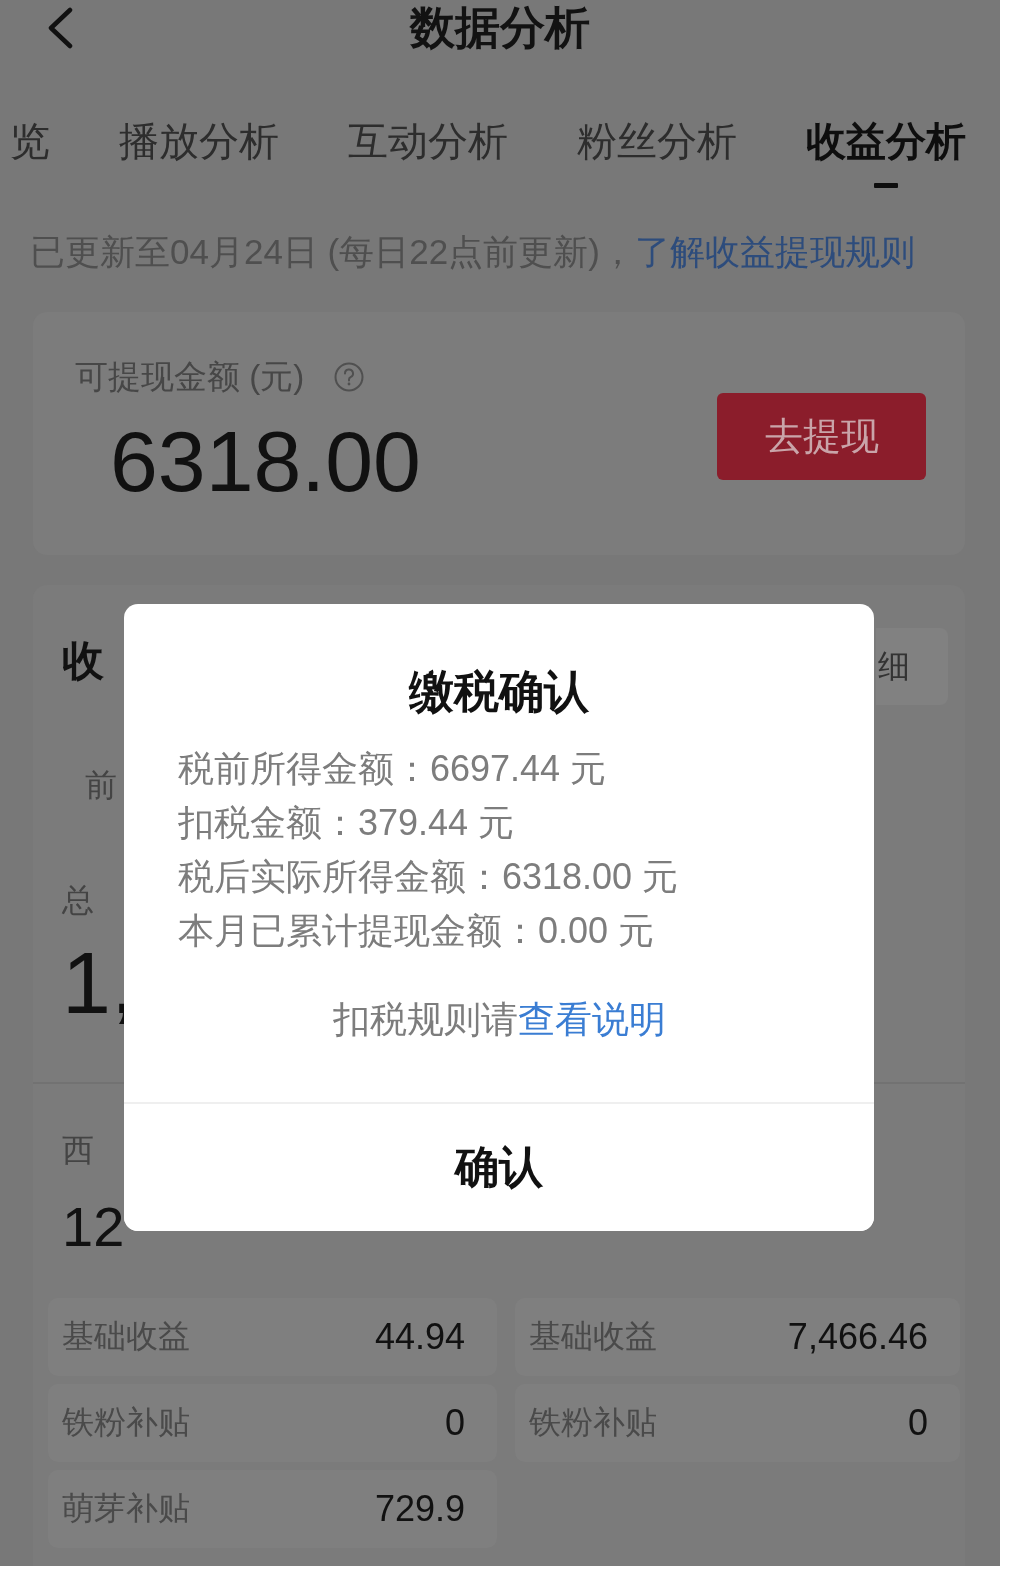  Describe the element at coordinates (93, 1227) in the screenshot. I see `income-source-amount: 12` at that location.